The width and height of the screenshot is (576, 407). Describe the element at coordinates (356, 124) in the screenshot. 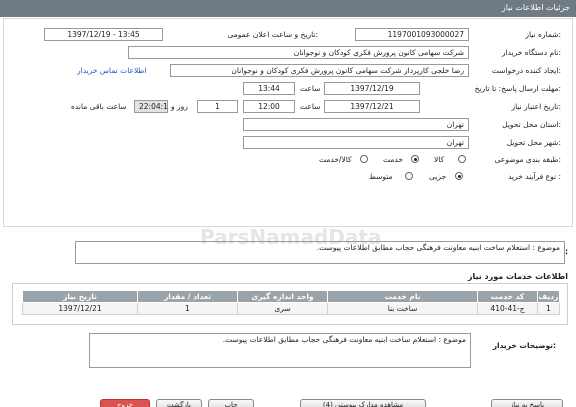

I see `province-field: تهران` at that location.